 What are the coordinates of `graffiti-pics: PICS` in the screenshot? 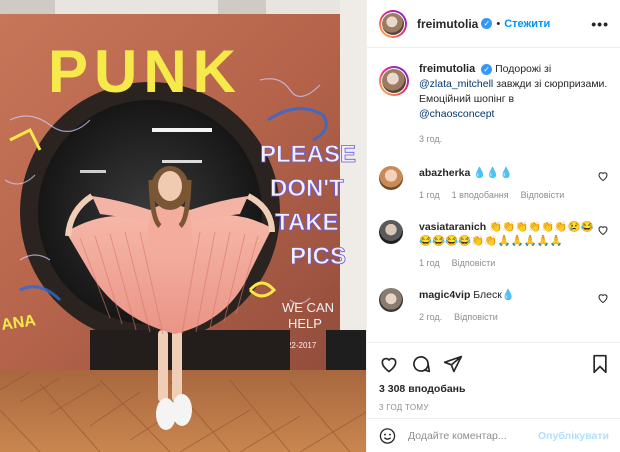 It's located at (318, 256).